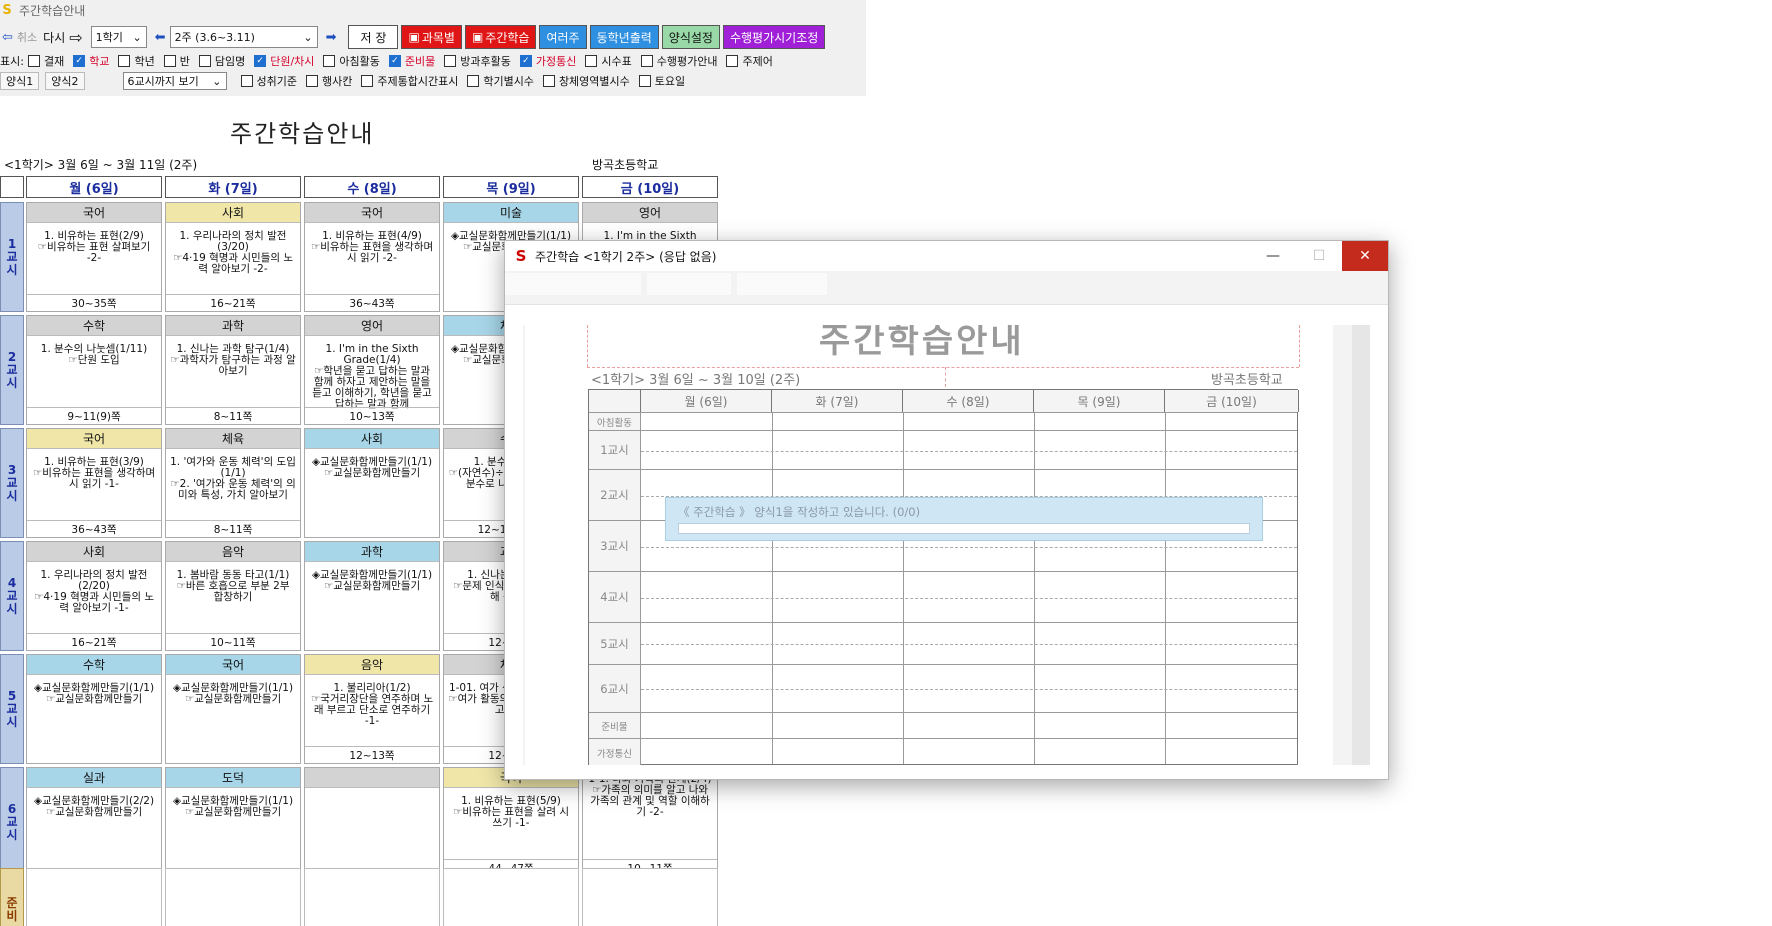 Image resolution: width=1772 pixels, height=926 pixels. Describe the element at coordinates (243, 37) in the screenshot. I see `week-select: 2주 (3.6~3.11) ⌄` at that location.